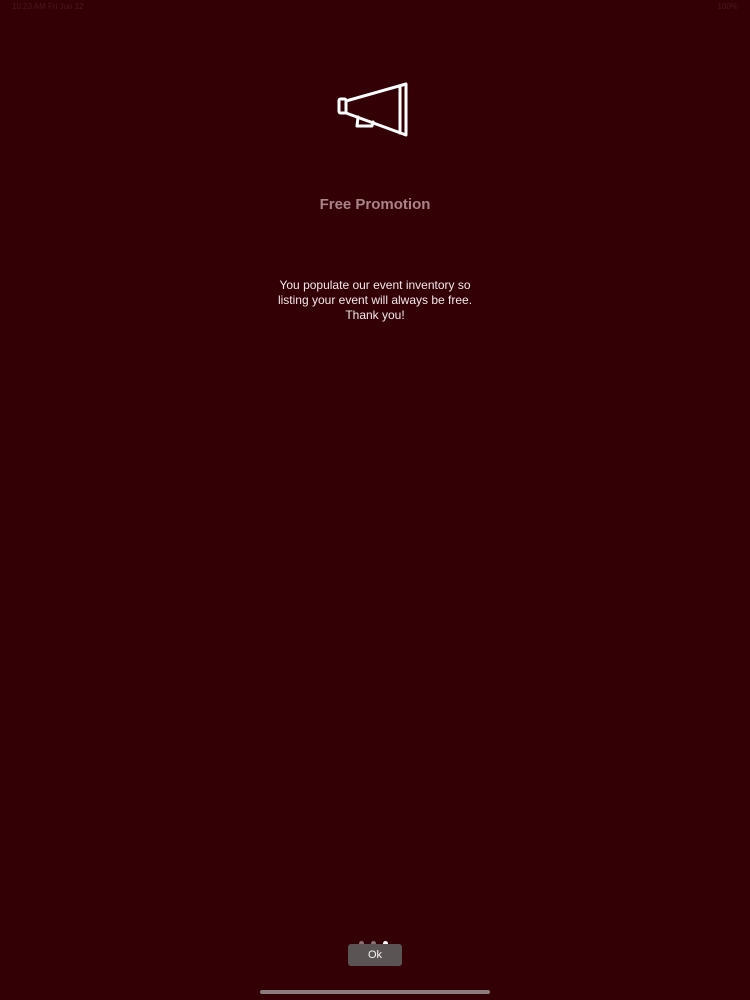  I want to click on home-indicator, so click(375, 992).